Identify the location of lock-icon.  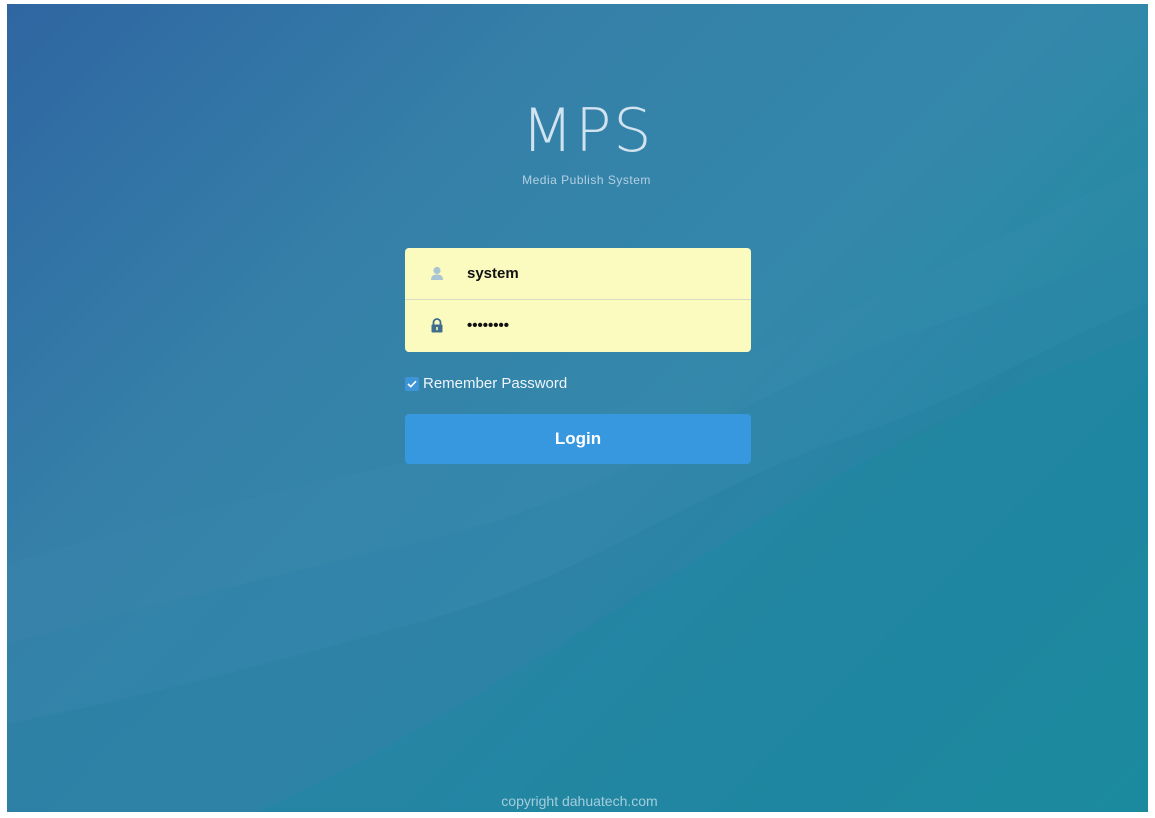
(437, 326).